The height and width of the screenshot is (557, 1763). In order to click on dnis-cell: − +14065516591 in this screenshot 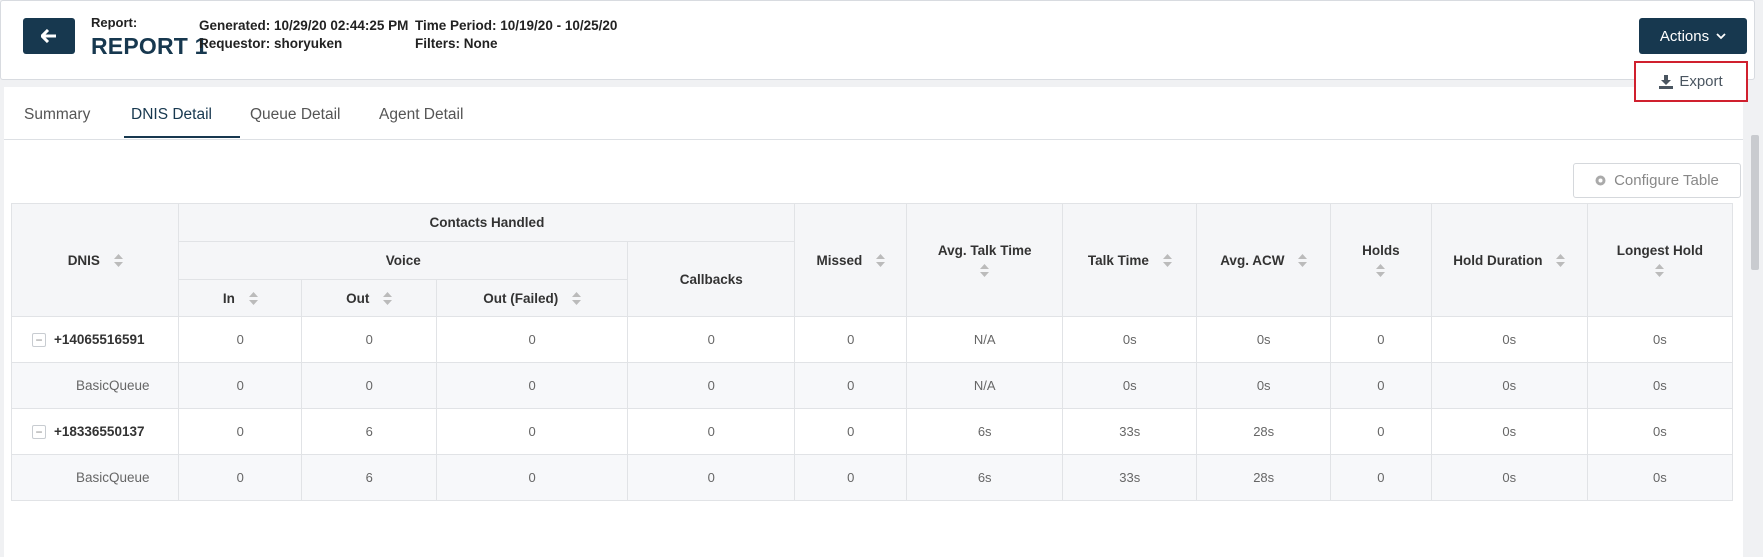, I will do `click(95, 339)`.